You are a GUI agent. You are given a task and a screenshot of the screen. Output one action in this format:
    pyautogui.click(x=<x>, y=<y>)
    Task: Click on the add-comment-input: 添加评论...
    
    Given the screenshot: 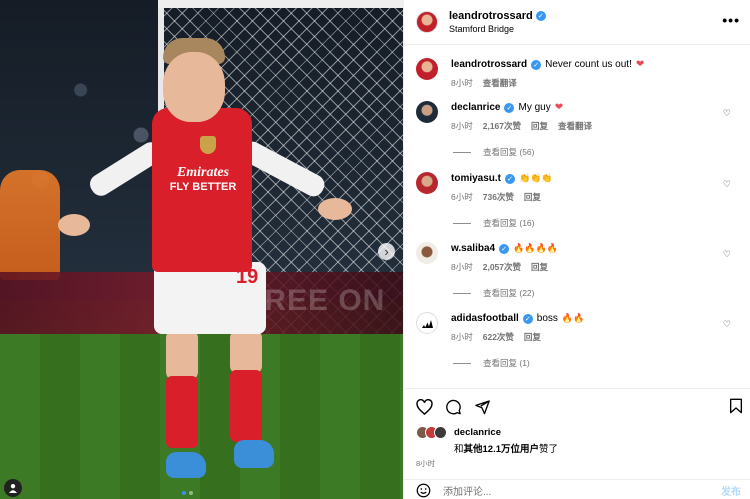 What is the action you would take?
    pyautogui.click(x=467, y=490)
    